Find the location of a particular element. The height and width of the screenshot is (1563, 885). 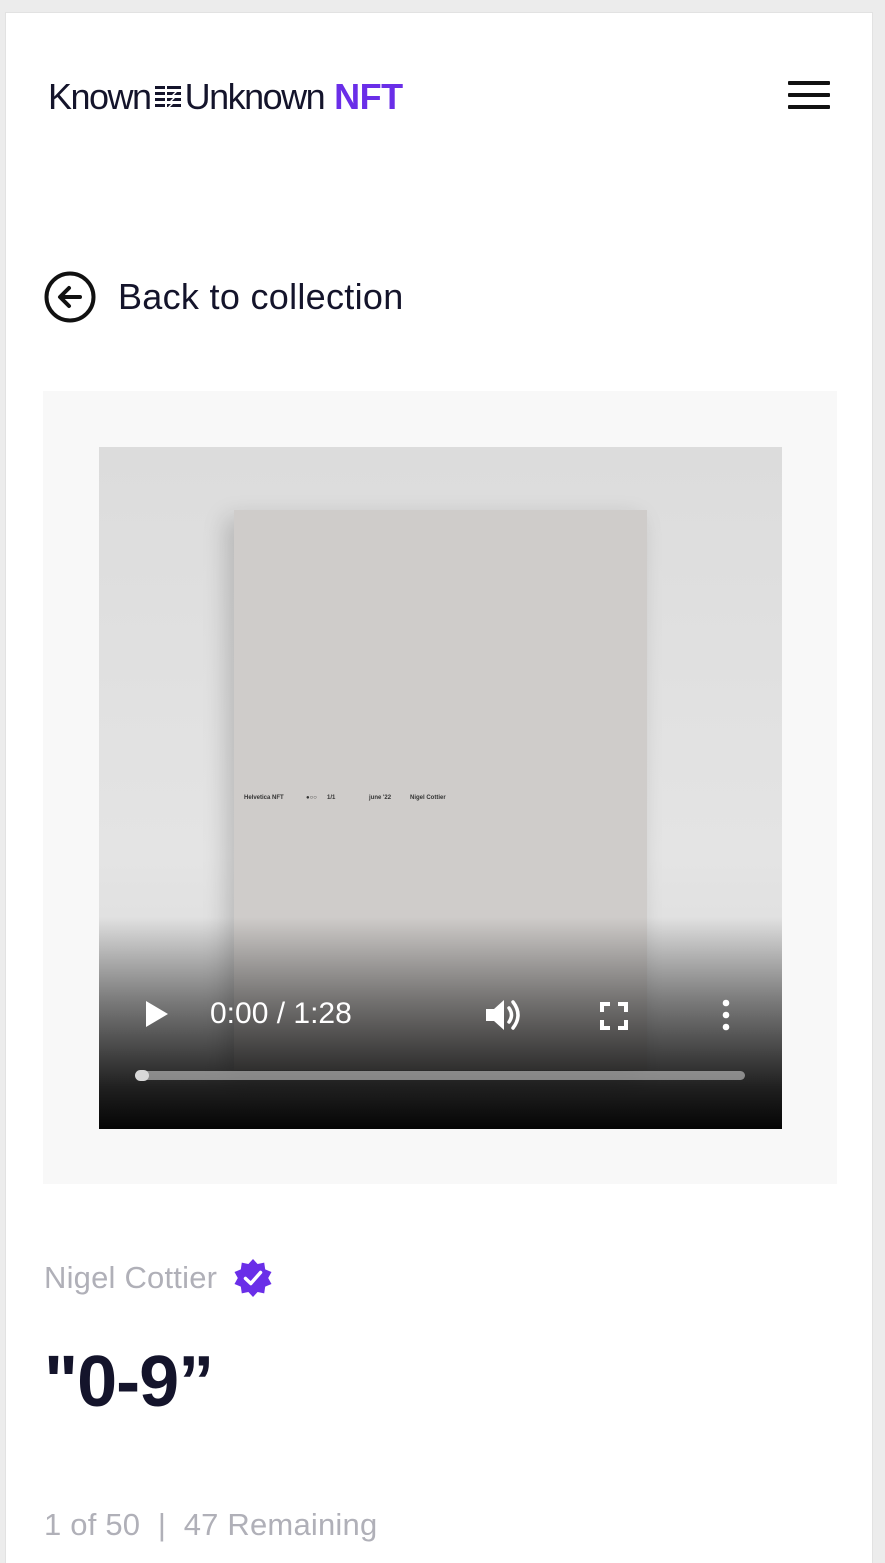

volume-icon is located at coordinates (504, 1015).